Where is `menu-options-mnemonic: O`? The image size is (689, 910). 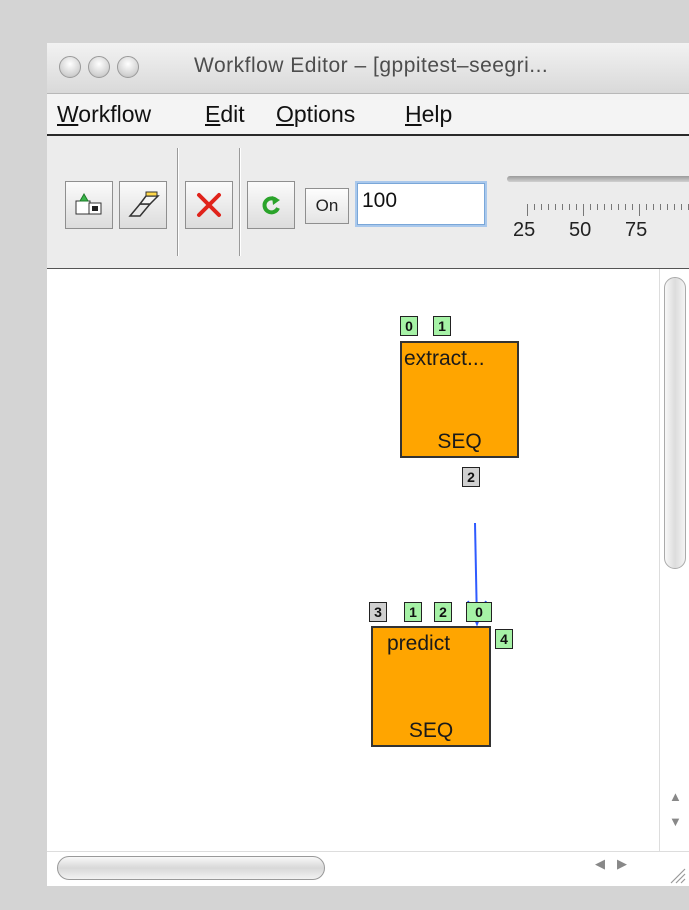 menu-options-mnemonic: O is located at coordinates (285, 114).